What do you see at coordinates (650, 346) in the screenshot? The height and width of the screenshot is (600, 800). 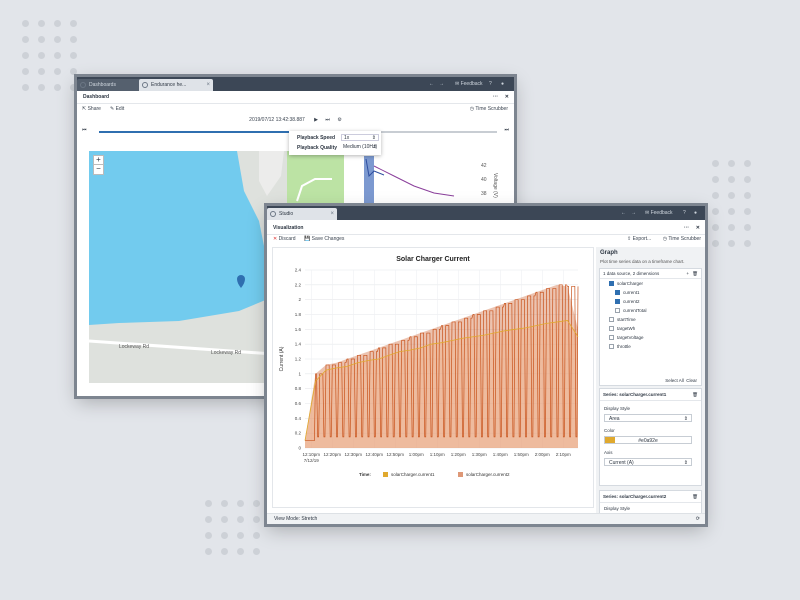 I see `tree-item: throttle` at bounding box center [650, 346].